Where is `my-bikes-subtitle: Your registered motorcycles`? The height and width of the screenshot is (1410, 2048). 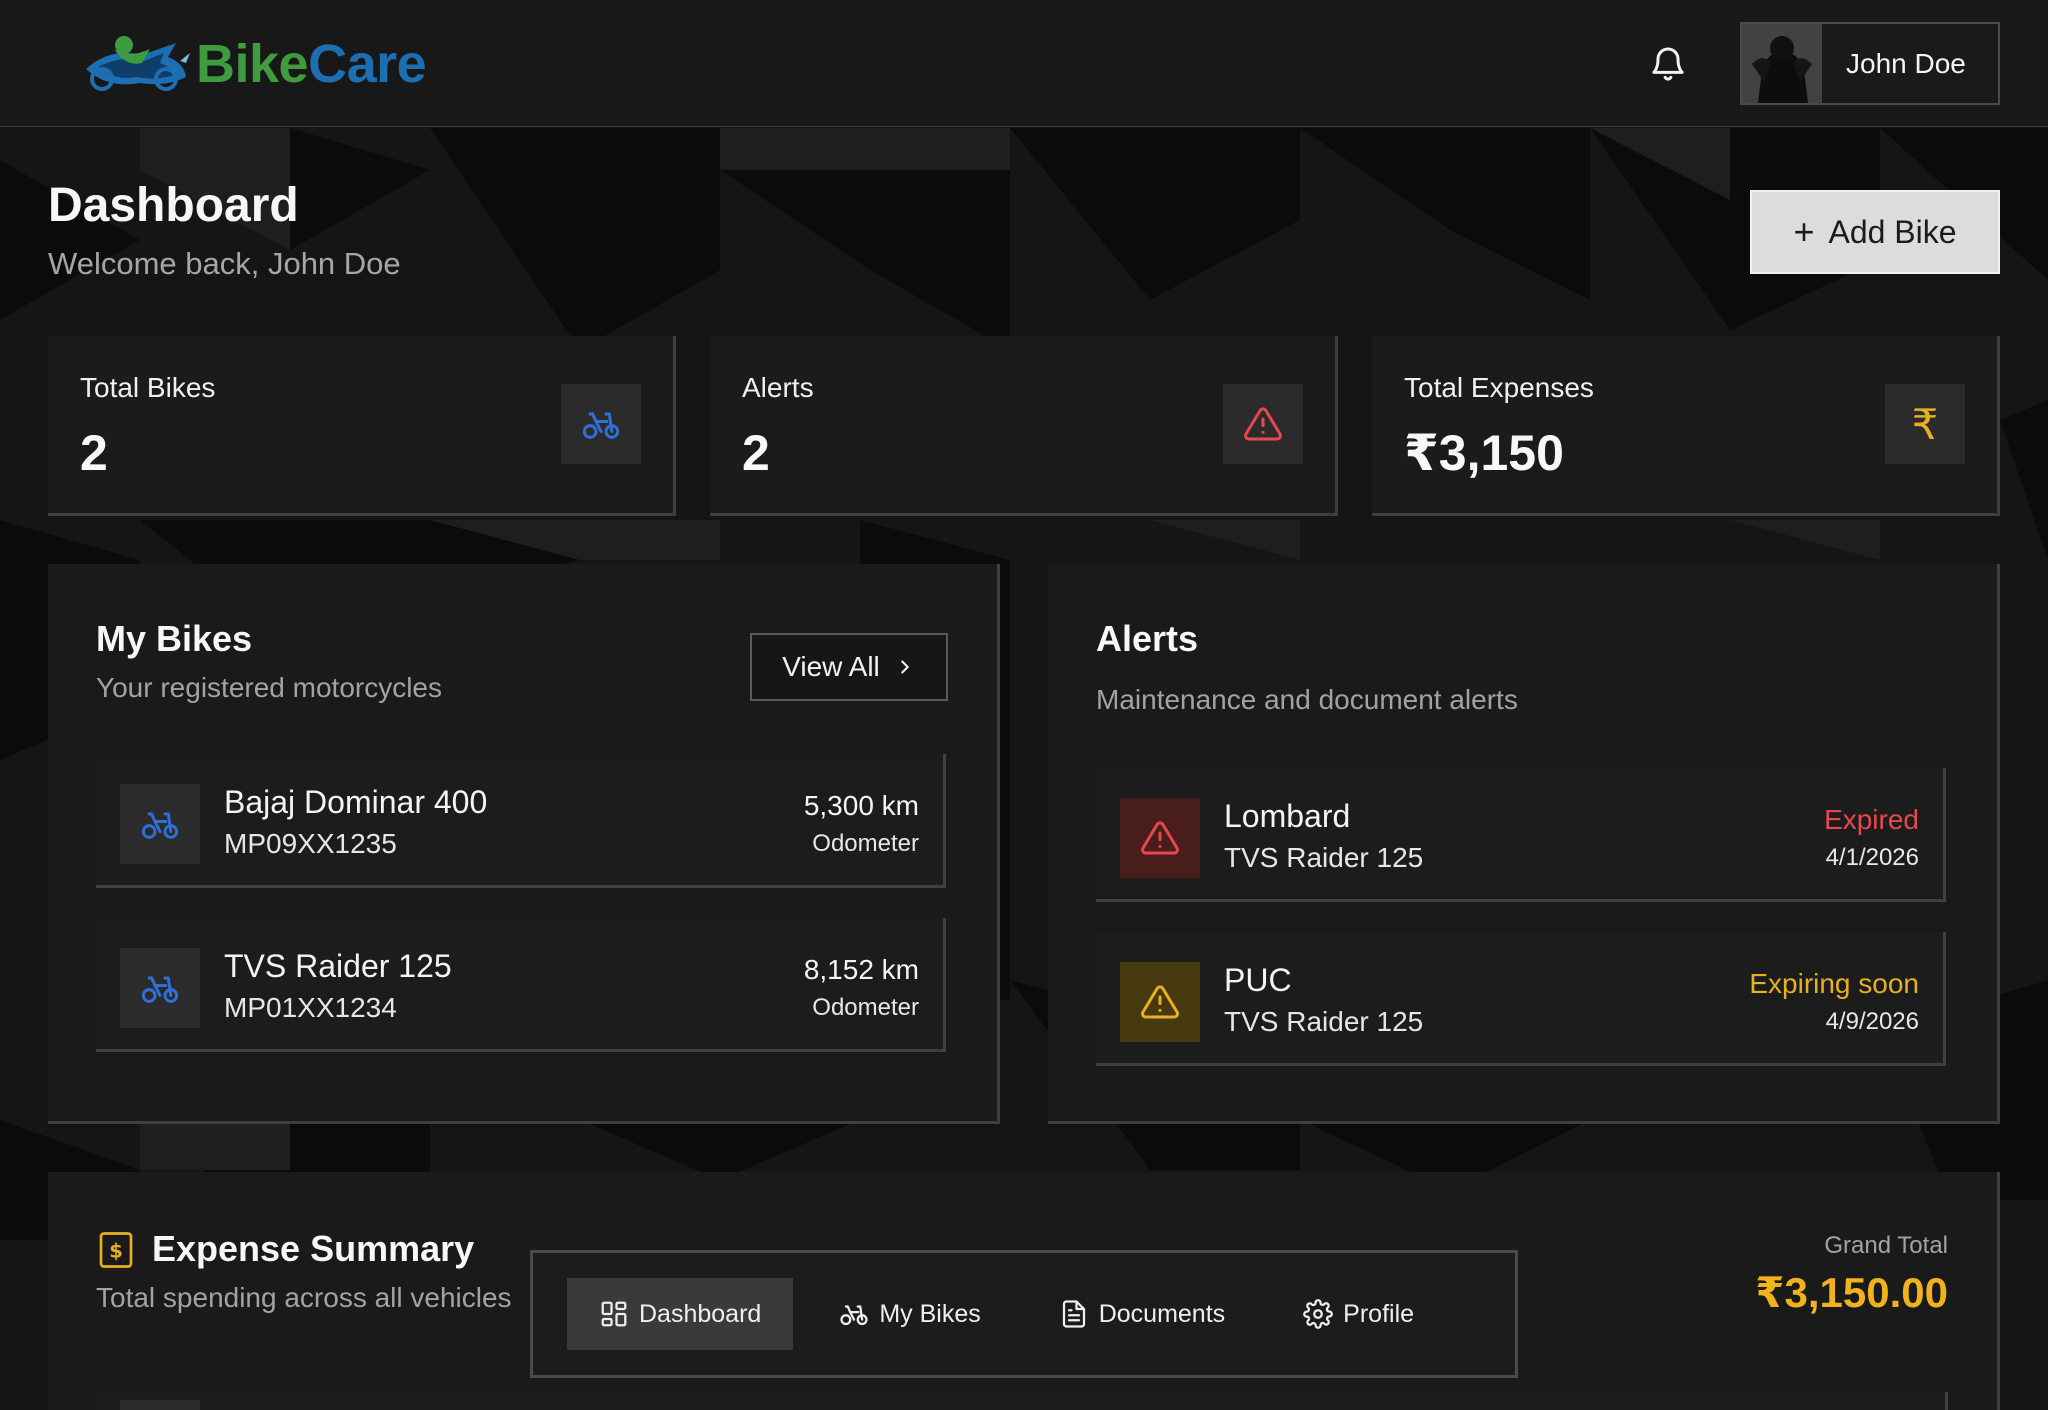 my-bikes-subtitle: Your registered motorcycles is located at coordinates (269, 687).